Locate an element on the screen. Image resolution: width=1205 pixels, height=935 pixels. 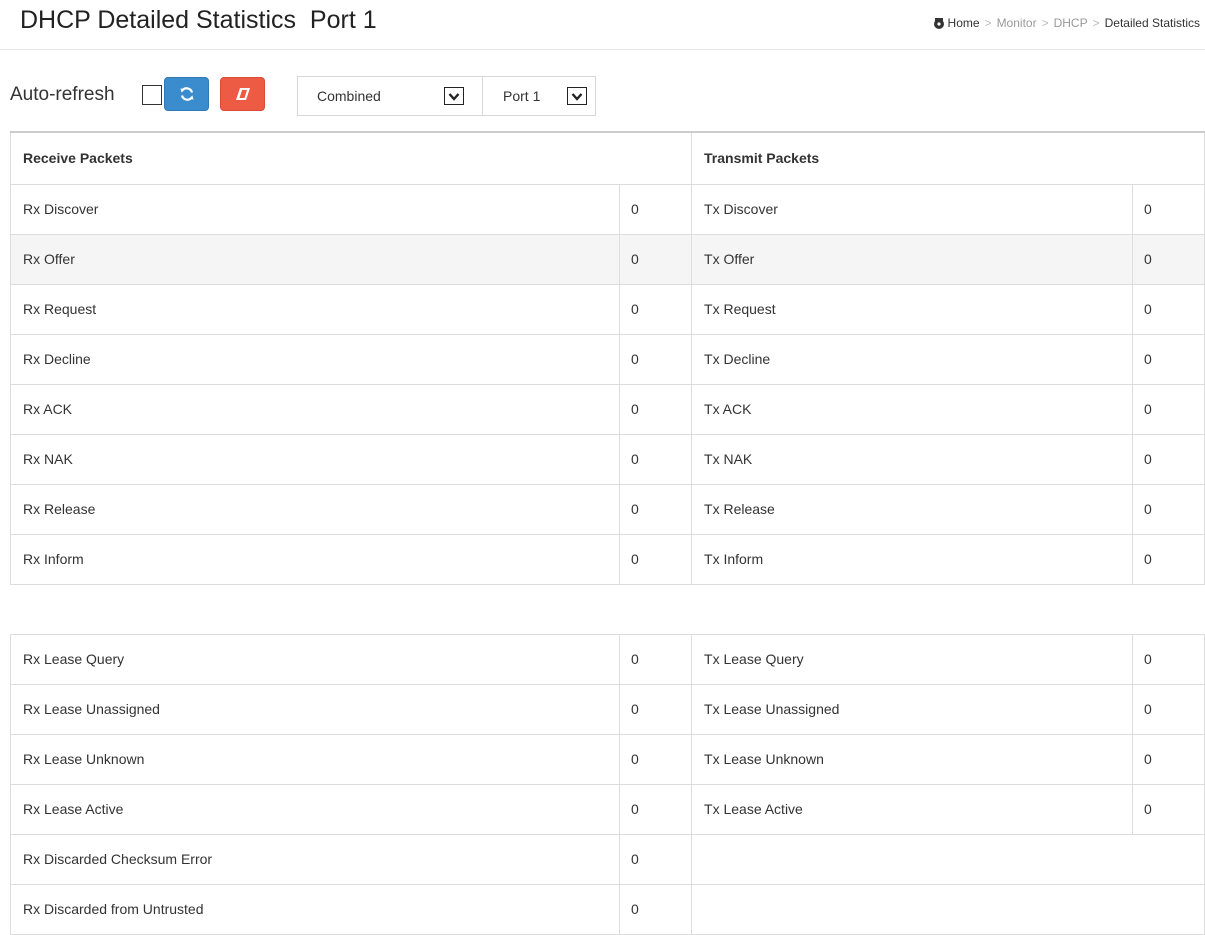
table-row: Rx Release 0 Tx Release 0 is located at coordinates (607, 509).